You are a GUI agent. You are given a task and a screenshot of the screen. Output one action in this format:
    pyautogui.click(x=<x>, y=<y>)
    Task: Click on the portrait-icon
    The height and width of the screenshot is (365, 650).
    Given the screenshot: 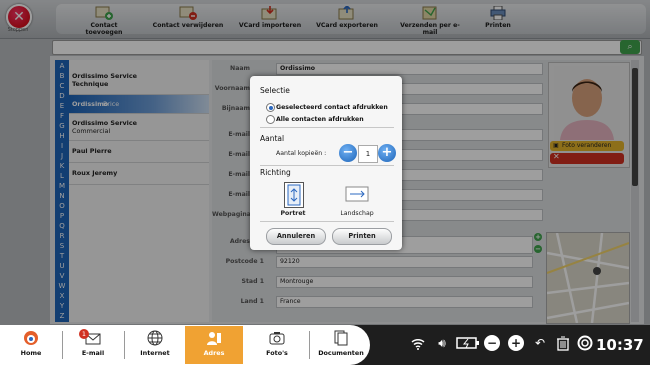 What is the action you would take?
    pyautogui.click(x=294, y=195)
    